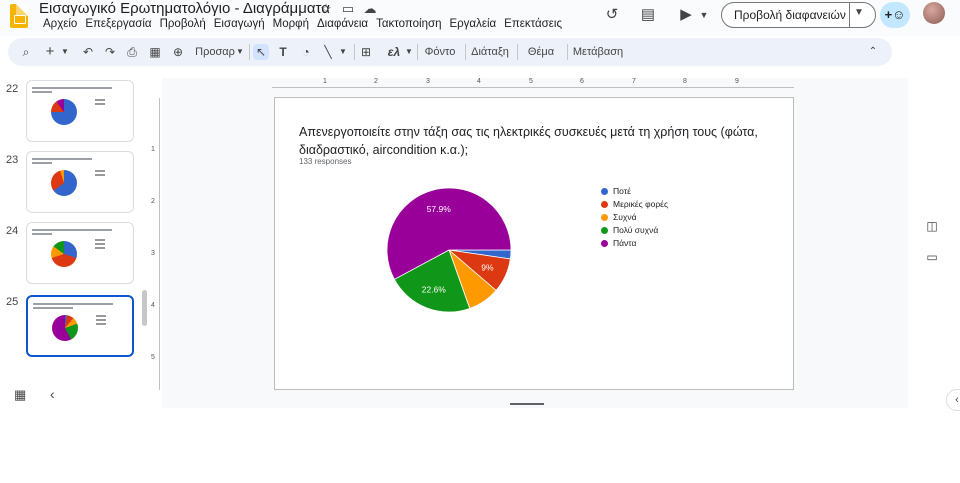  Describe the element at coordinates (110, 52) in the screenshot. I see `redo-icon: ↷` at that location.